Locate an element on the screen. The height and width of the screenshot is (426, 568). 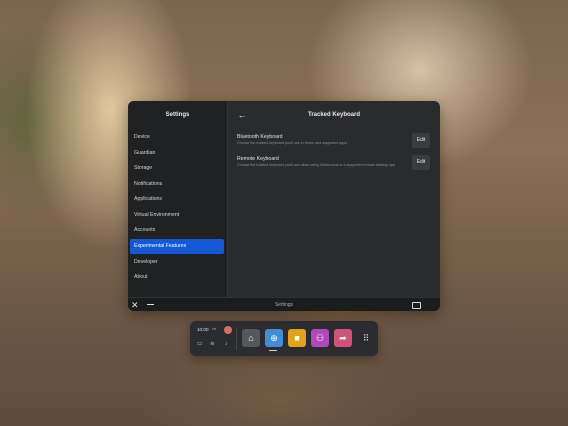
share-icon: ➦ is located at coordinates (343, 338).